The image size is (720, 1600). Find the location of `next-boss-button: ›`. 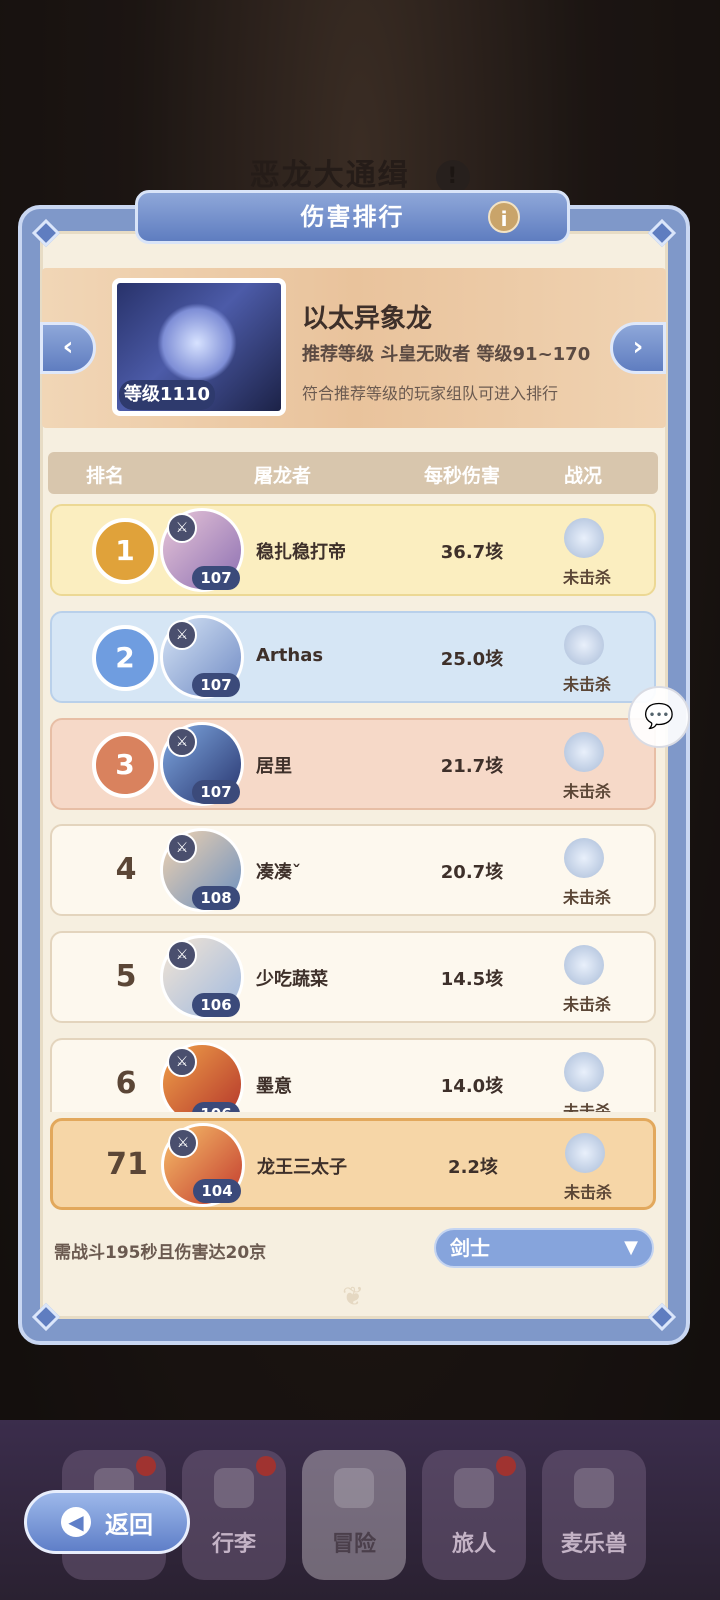

next-boss-button: › is located at coordinates (638, 348).